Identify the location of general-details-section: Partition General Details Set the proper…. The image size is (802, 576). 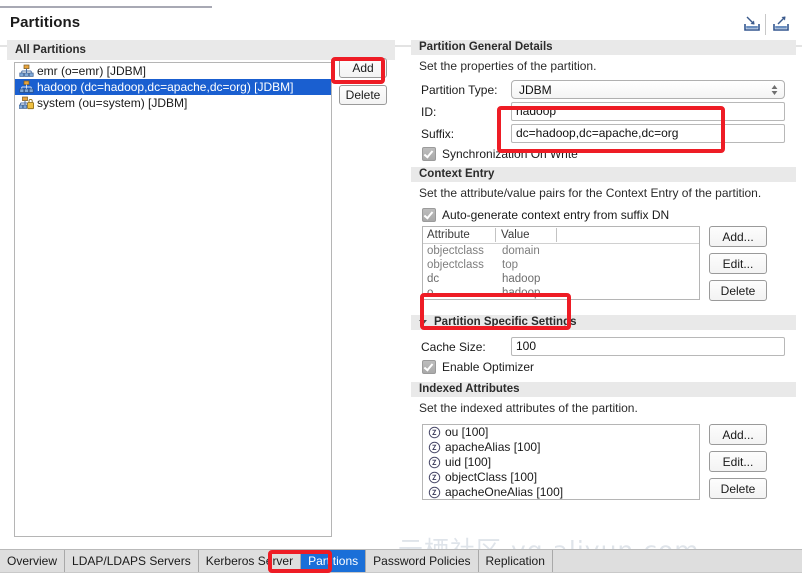
(603, 100).